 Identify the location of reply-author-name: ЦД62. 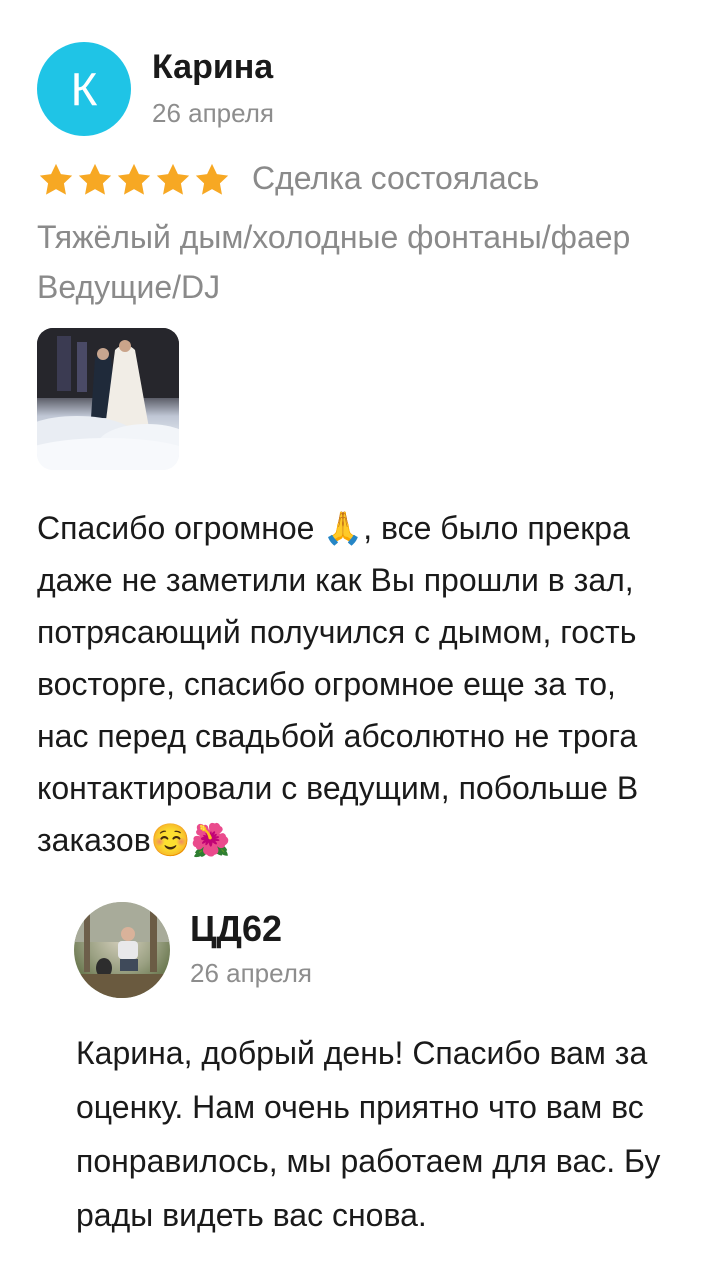
(236, 929).